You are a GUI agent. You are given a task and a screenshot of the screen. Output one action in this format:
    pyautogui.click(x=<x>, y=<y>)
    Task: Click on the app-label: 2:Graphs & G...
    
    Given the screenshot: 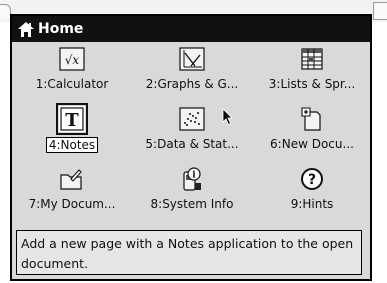 What is the action you would take?
    pyautogui.click(x=192, y=84)
    